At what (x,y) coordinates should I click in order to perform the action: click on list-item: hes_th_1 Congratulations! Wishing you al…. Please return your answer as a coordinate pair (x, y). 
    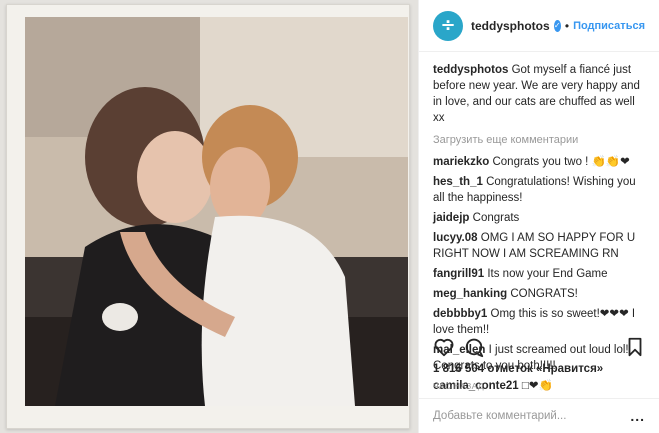
    Looking at the image, I should click on (539, 190).